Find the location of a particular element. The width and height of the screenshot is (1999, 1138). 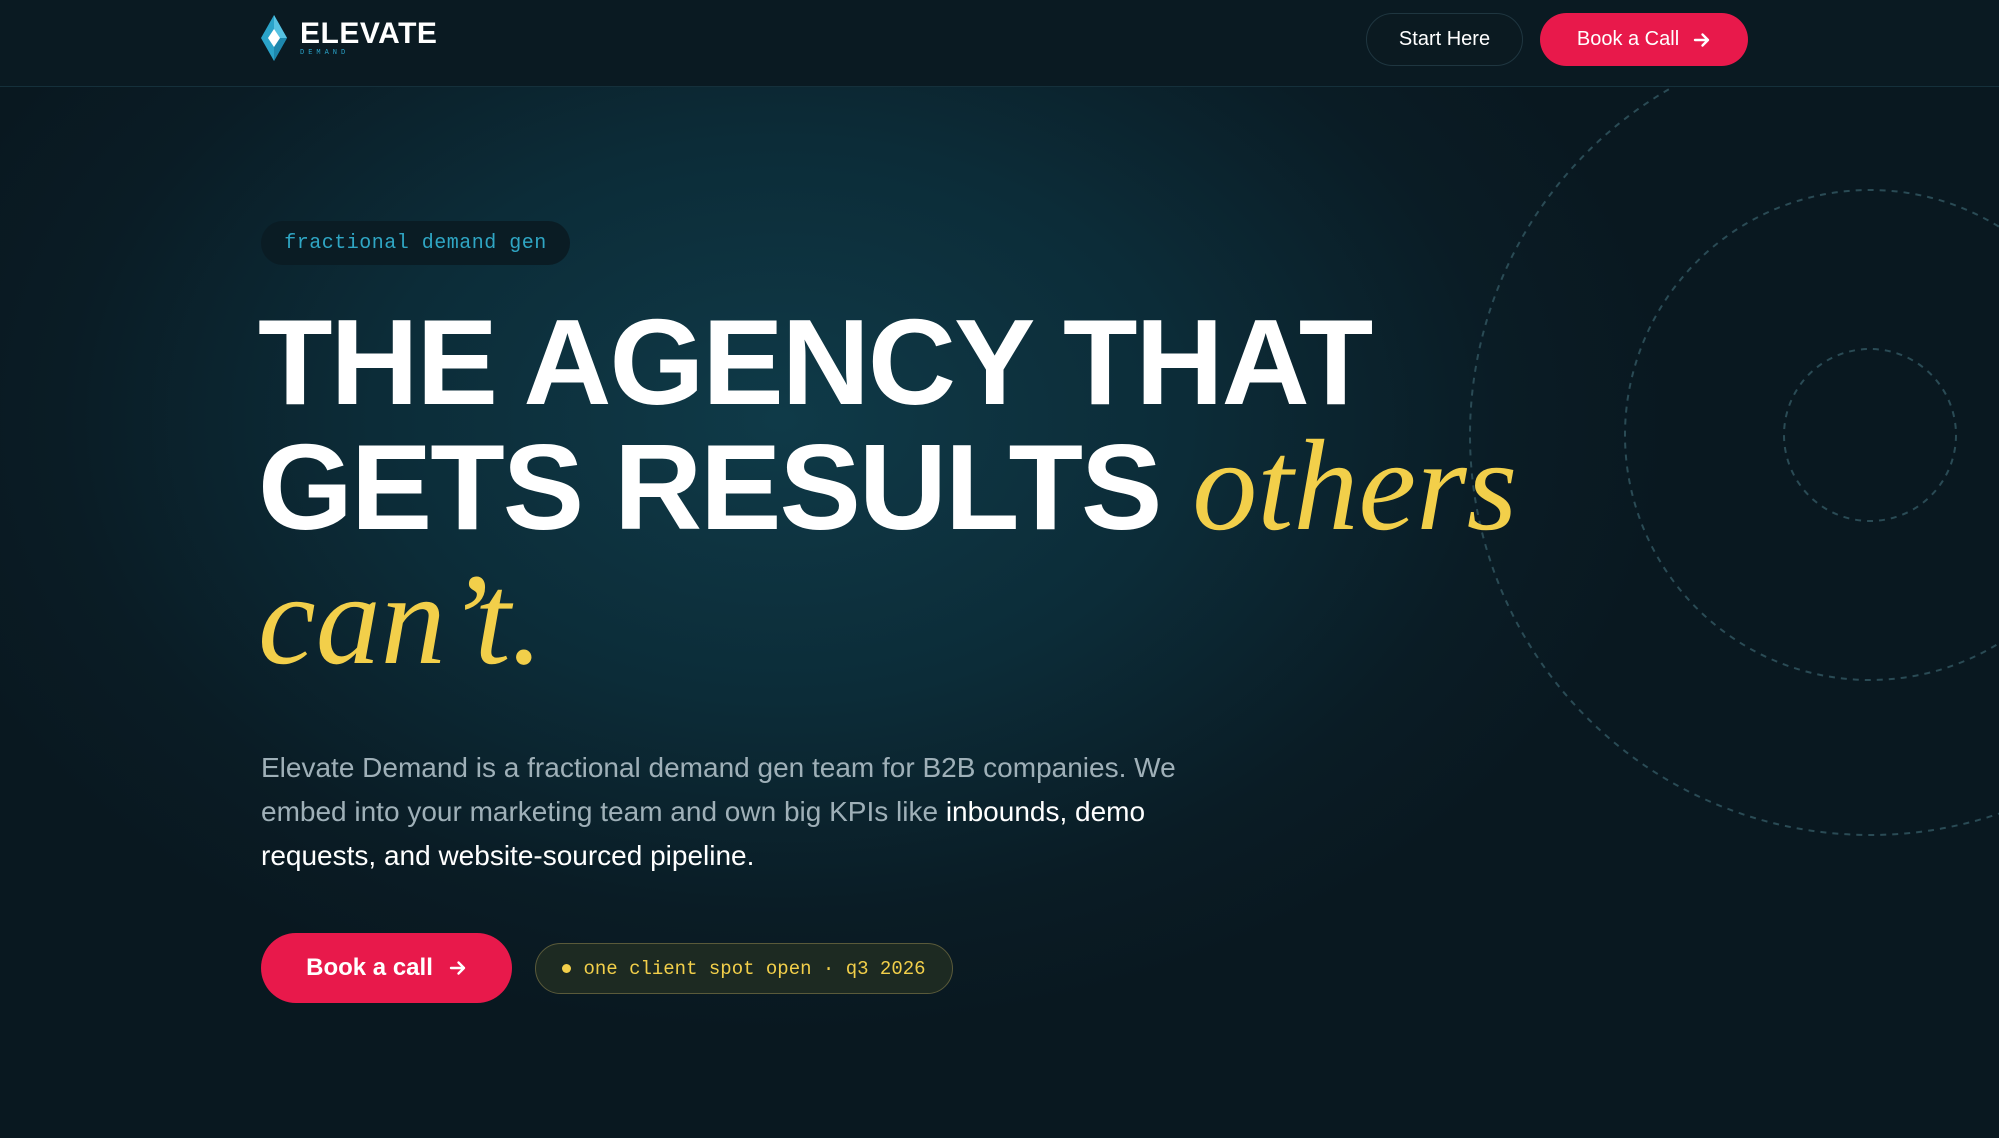

logo-word: ELEVATE is located at coordinates (369, 33).